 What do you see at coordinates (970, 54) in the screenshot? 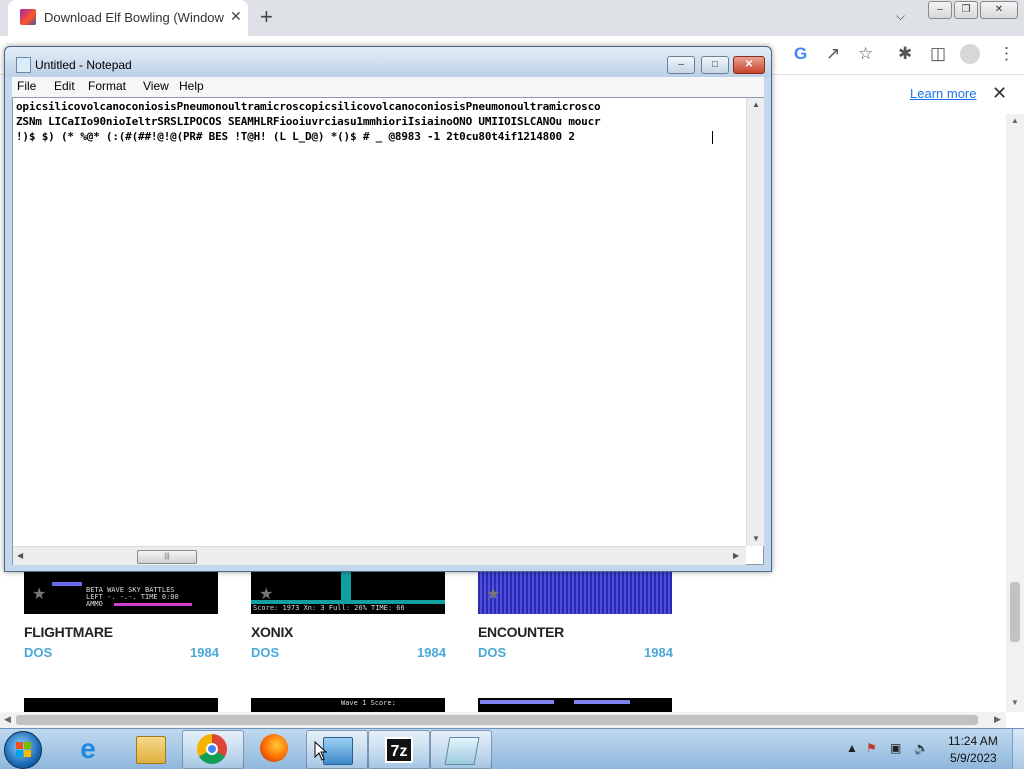
I see `profile-icon` at bounding box center [970, 54].